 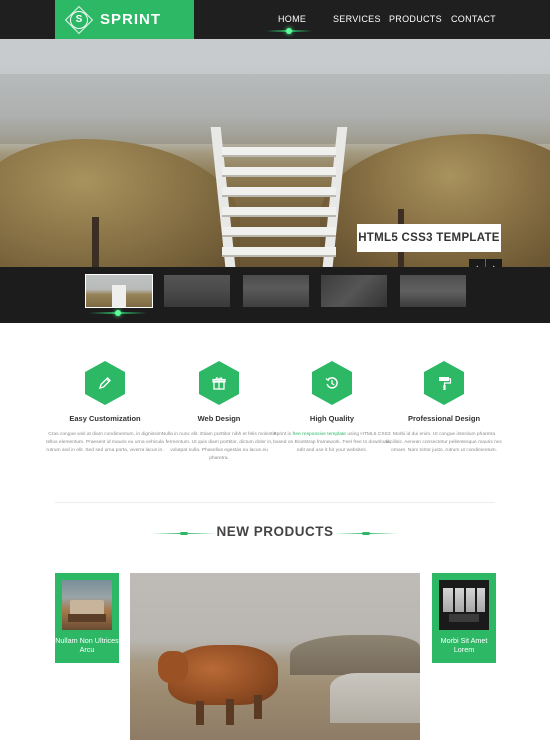 What do you see at coordinates (219, 418) in the screenshot?
I see `feature-title: Web Design` at bounding box center [219, 418].